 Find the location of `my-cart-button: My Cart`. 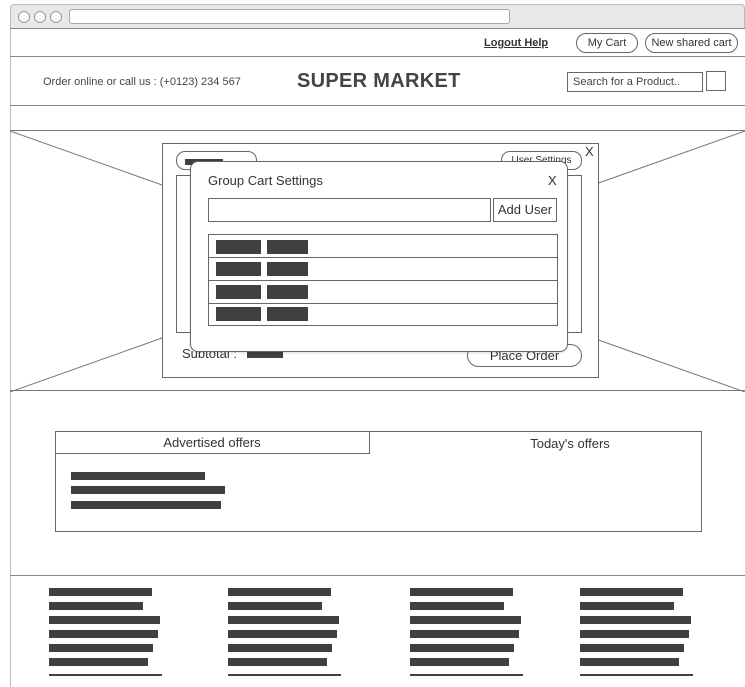

my-cart-button: My Cart is located at coordinates (607, 43).